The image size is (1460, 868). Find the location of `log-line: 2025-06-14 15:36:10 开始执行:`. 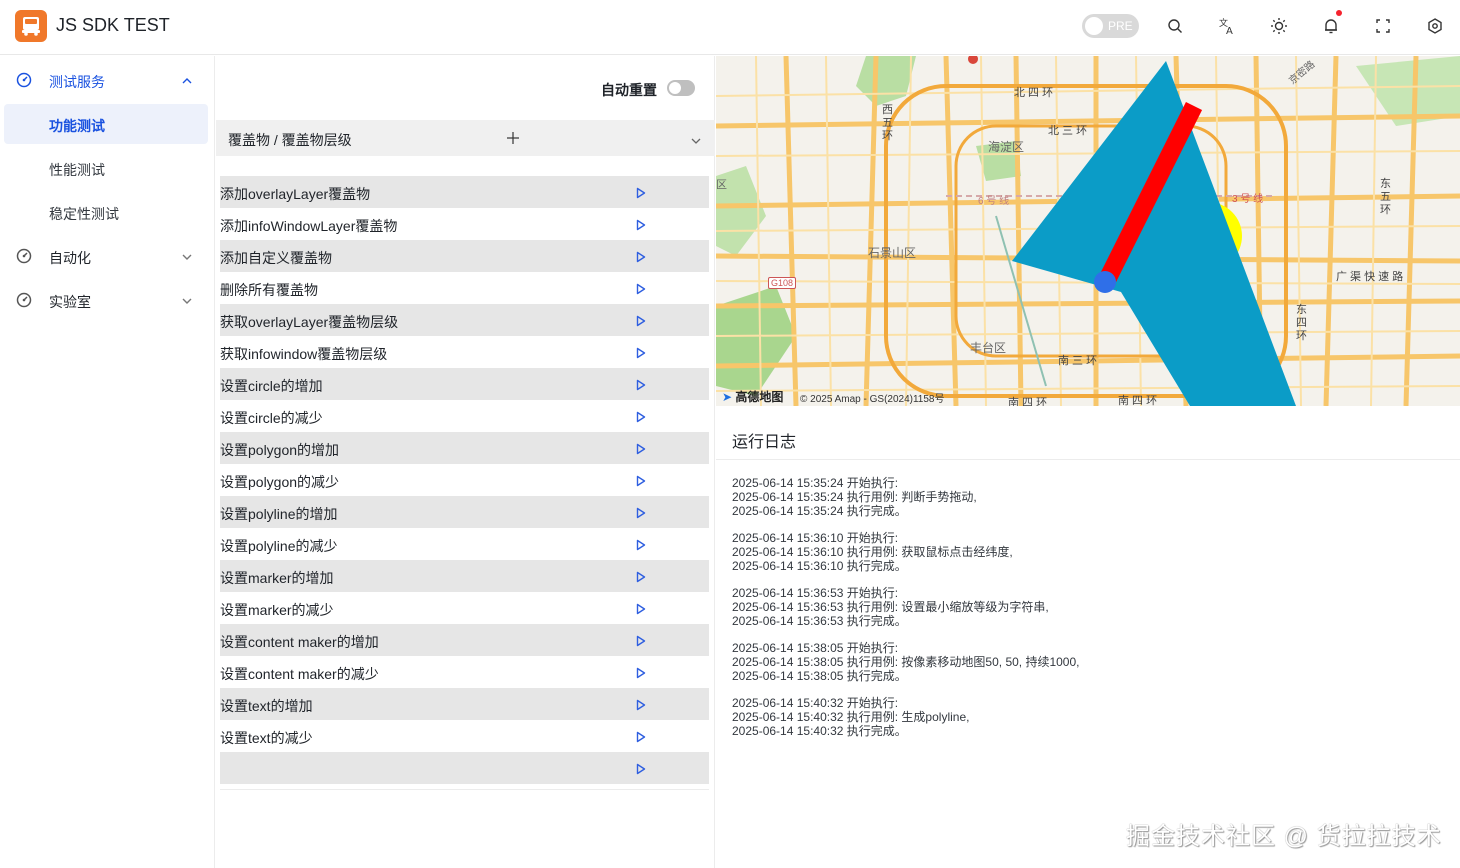

log-line: 2025-06-14 15:36:10 开始执行: is located at coordinates (815, 538).